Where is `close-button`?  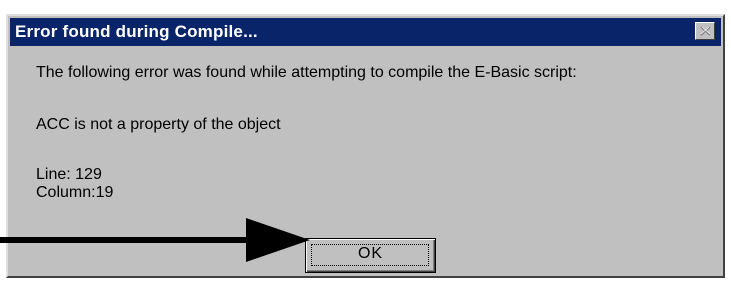 close-button is located at coordinates (705, 31).